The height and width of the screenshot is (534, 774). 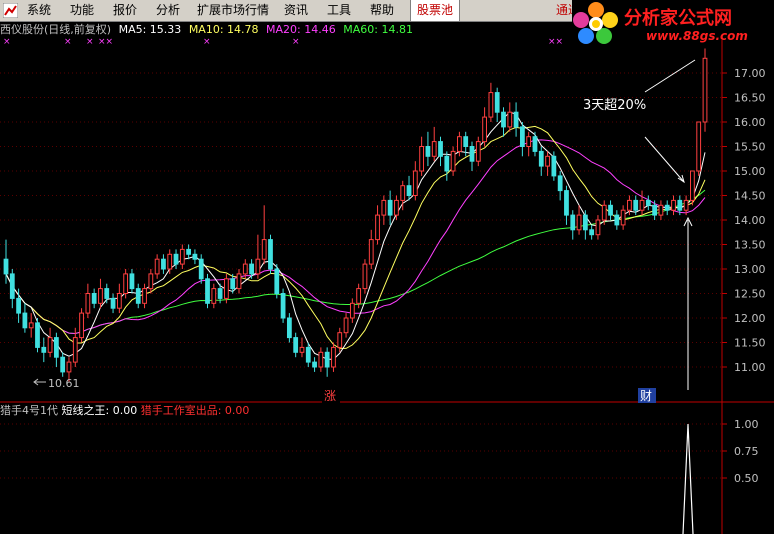 What do you see at coordinates (750, 196) in the screenshot?
I see `y-tick-label: 14.50` at bounding box center [750, 196].